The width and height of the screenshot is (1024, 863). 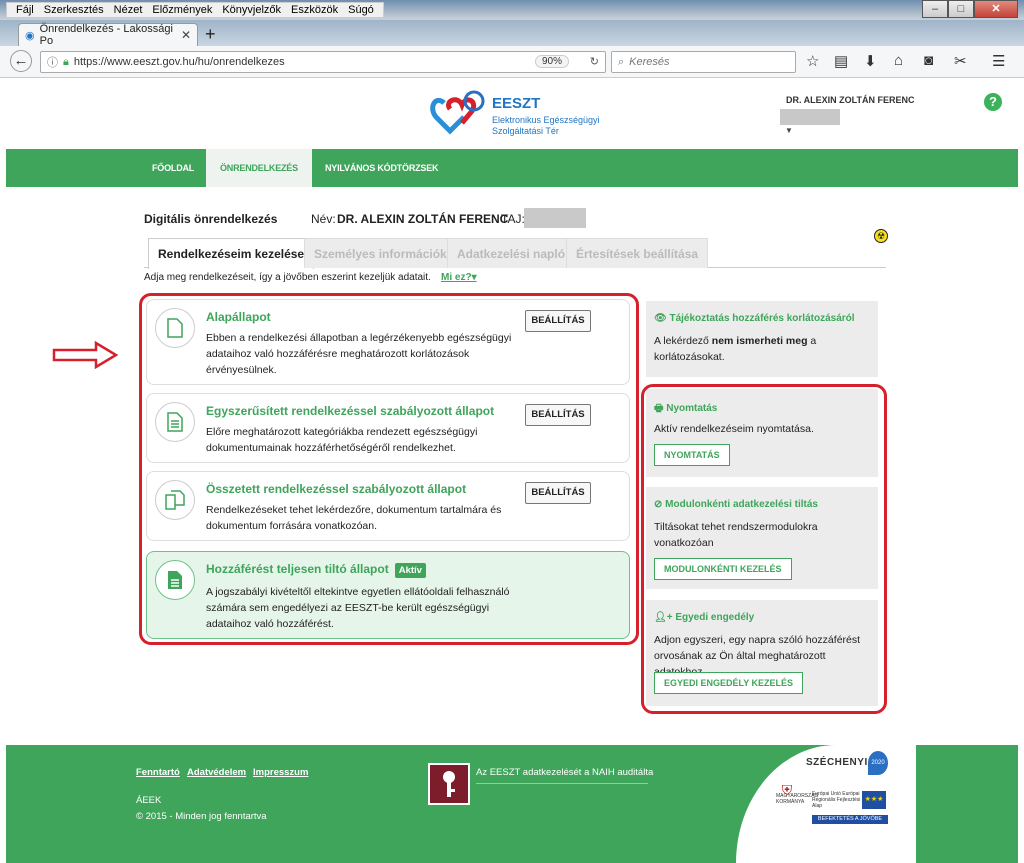 What do you see at coordinates (993, 102) in the screenshot?
I see `help-icon: ?` at bounding box center [993, 102].